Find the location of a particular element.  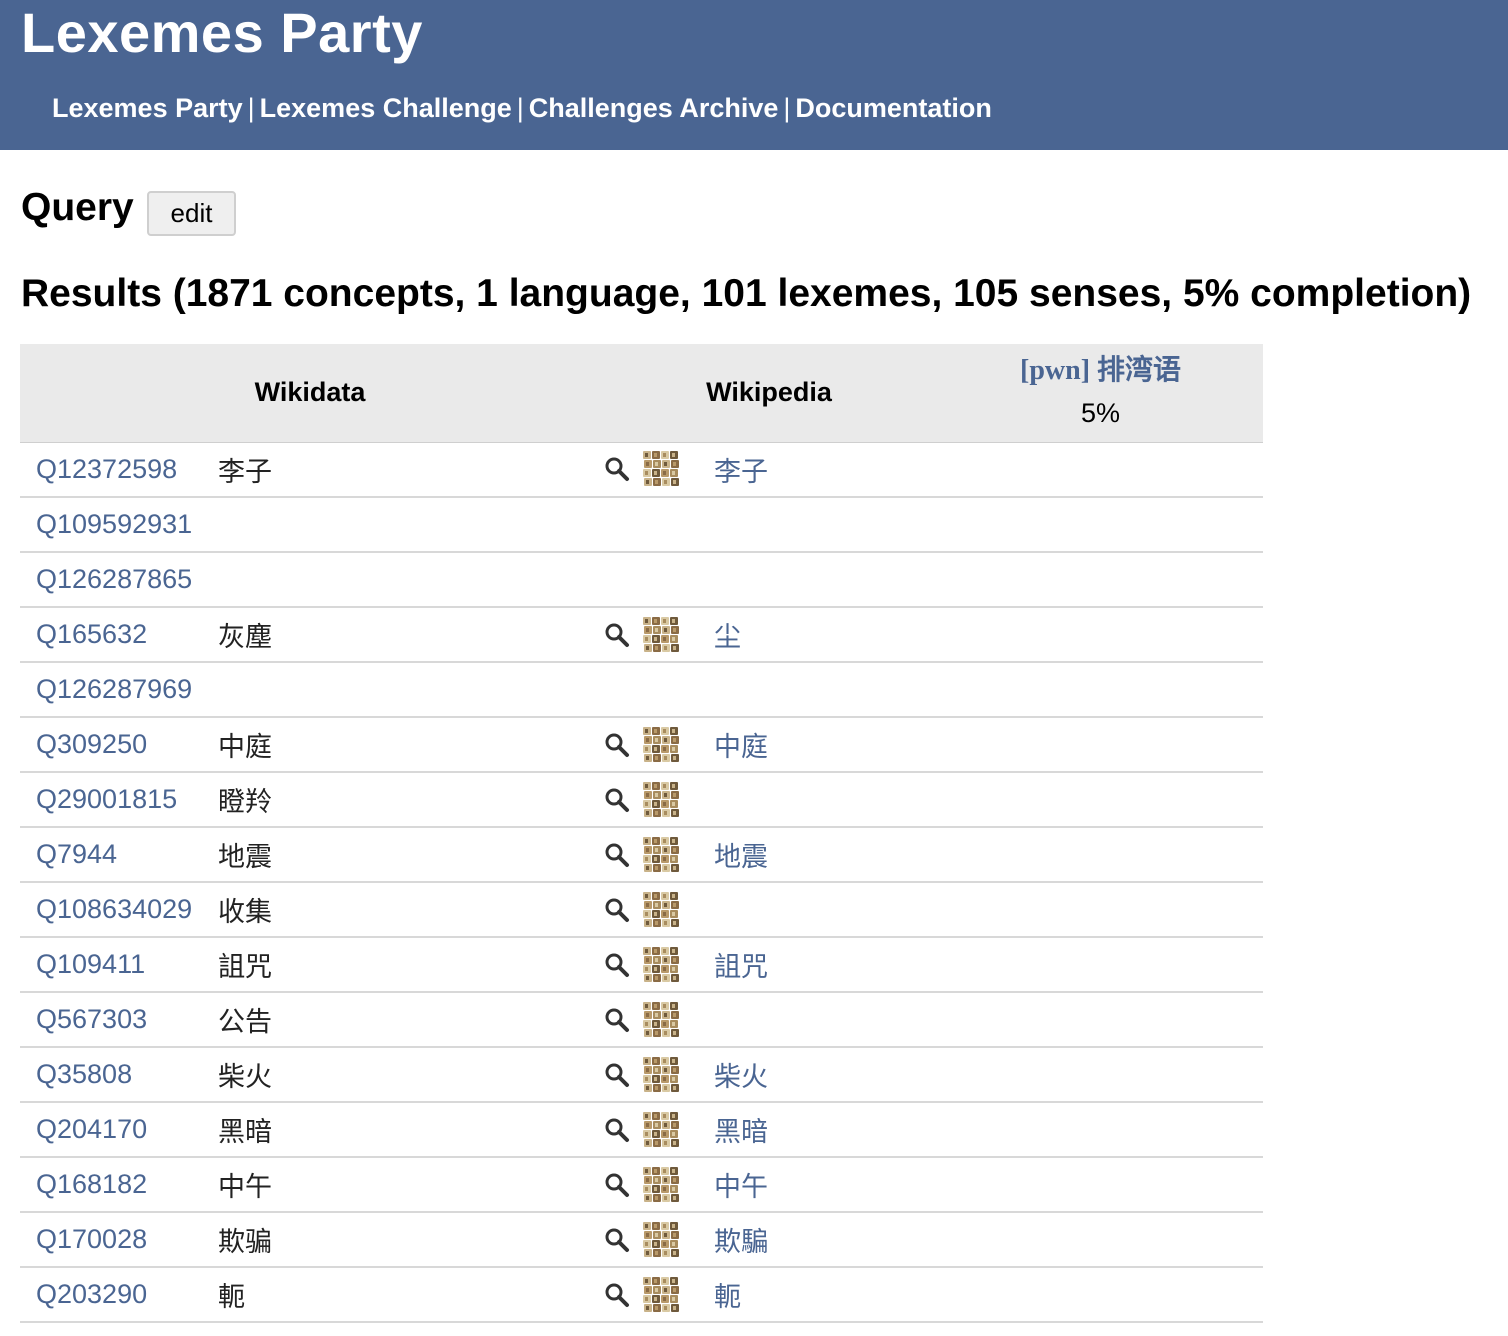

wikidata-qid-link: Q170028 is located at coordinates (117, 1239).